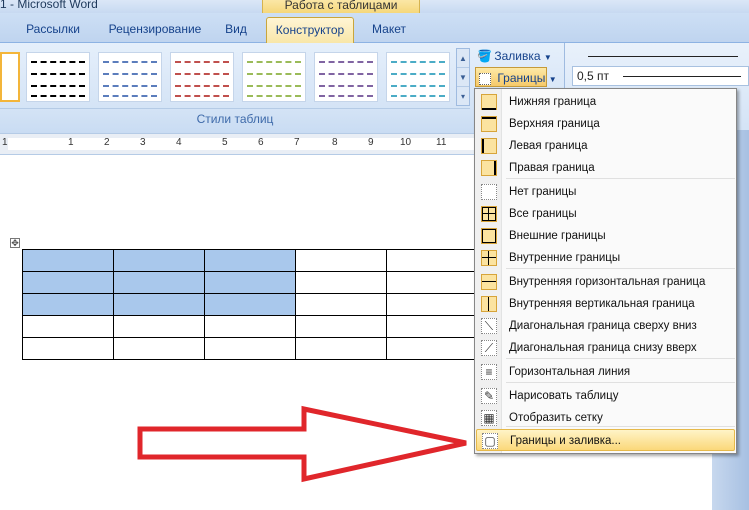 This screenshot has width=749, height=510. Describe the element at coordinates (155, 30) in the screenshot. I see `tab-review: Рецензирование` at that location.